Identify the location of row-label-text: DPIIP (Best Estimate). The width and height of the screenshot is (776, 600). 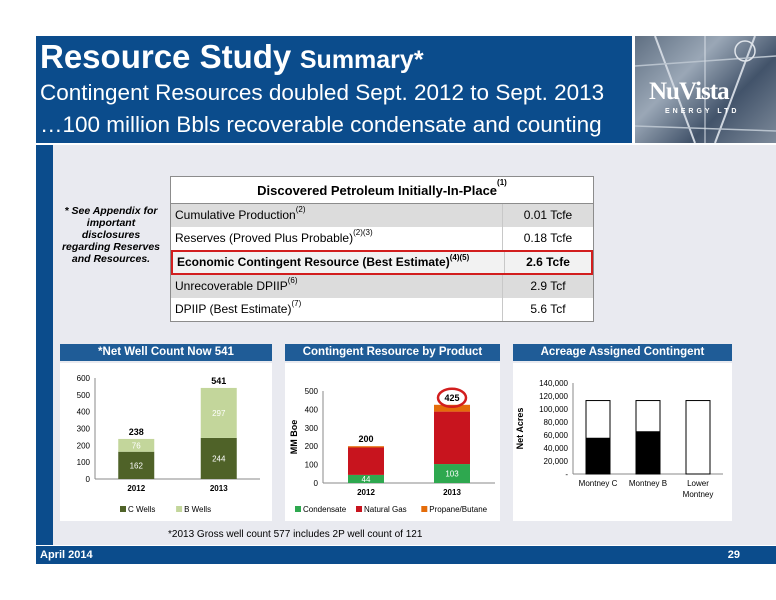
(233, 309).